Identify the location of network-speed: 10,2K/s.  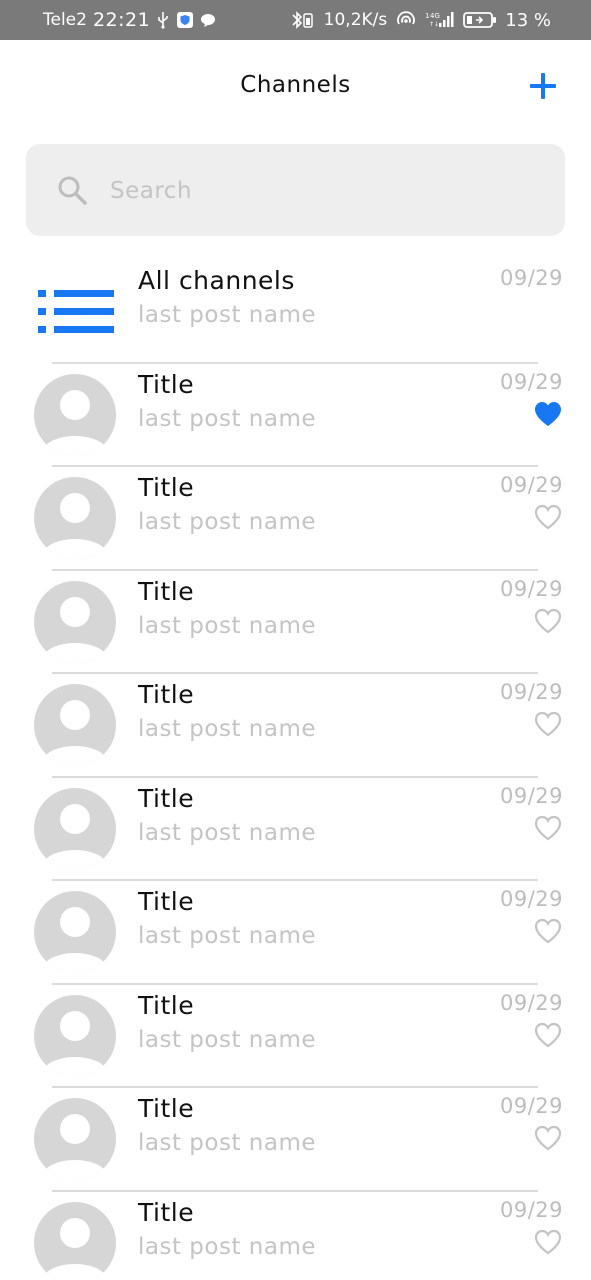
(355, 20).